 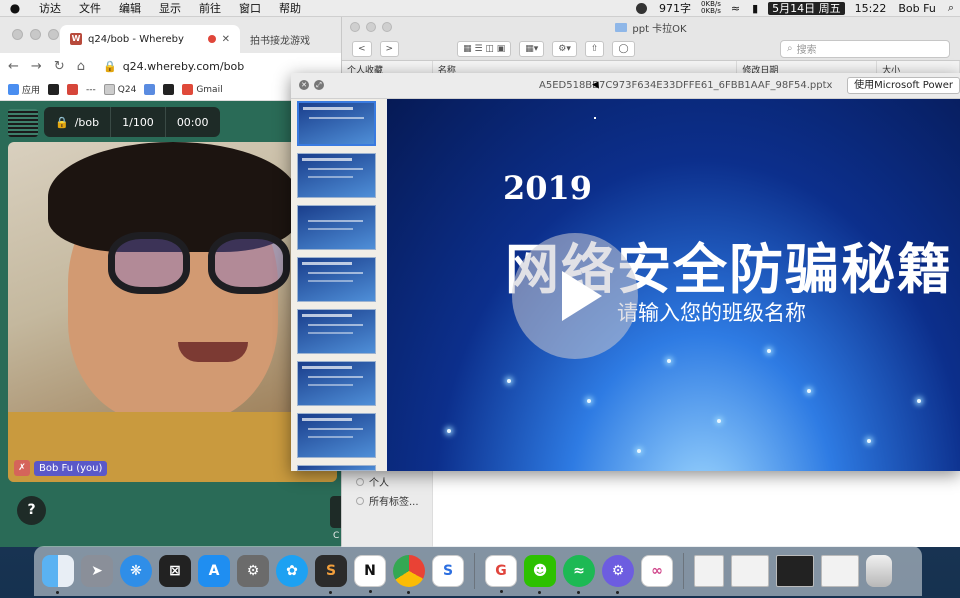 I want to click on window-controls, so click(x=35, y=34).